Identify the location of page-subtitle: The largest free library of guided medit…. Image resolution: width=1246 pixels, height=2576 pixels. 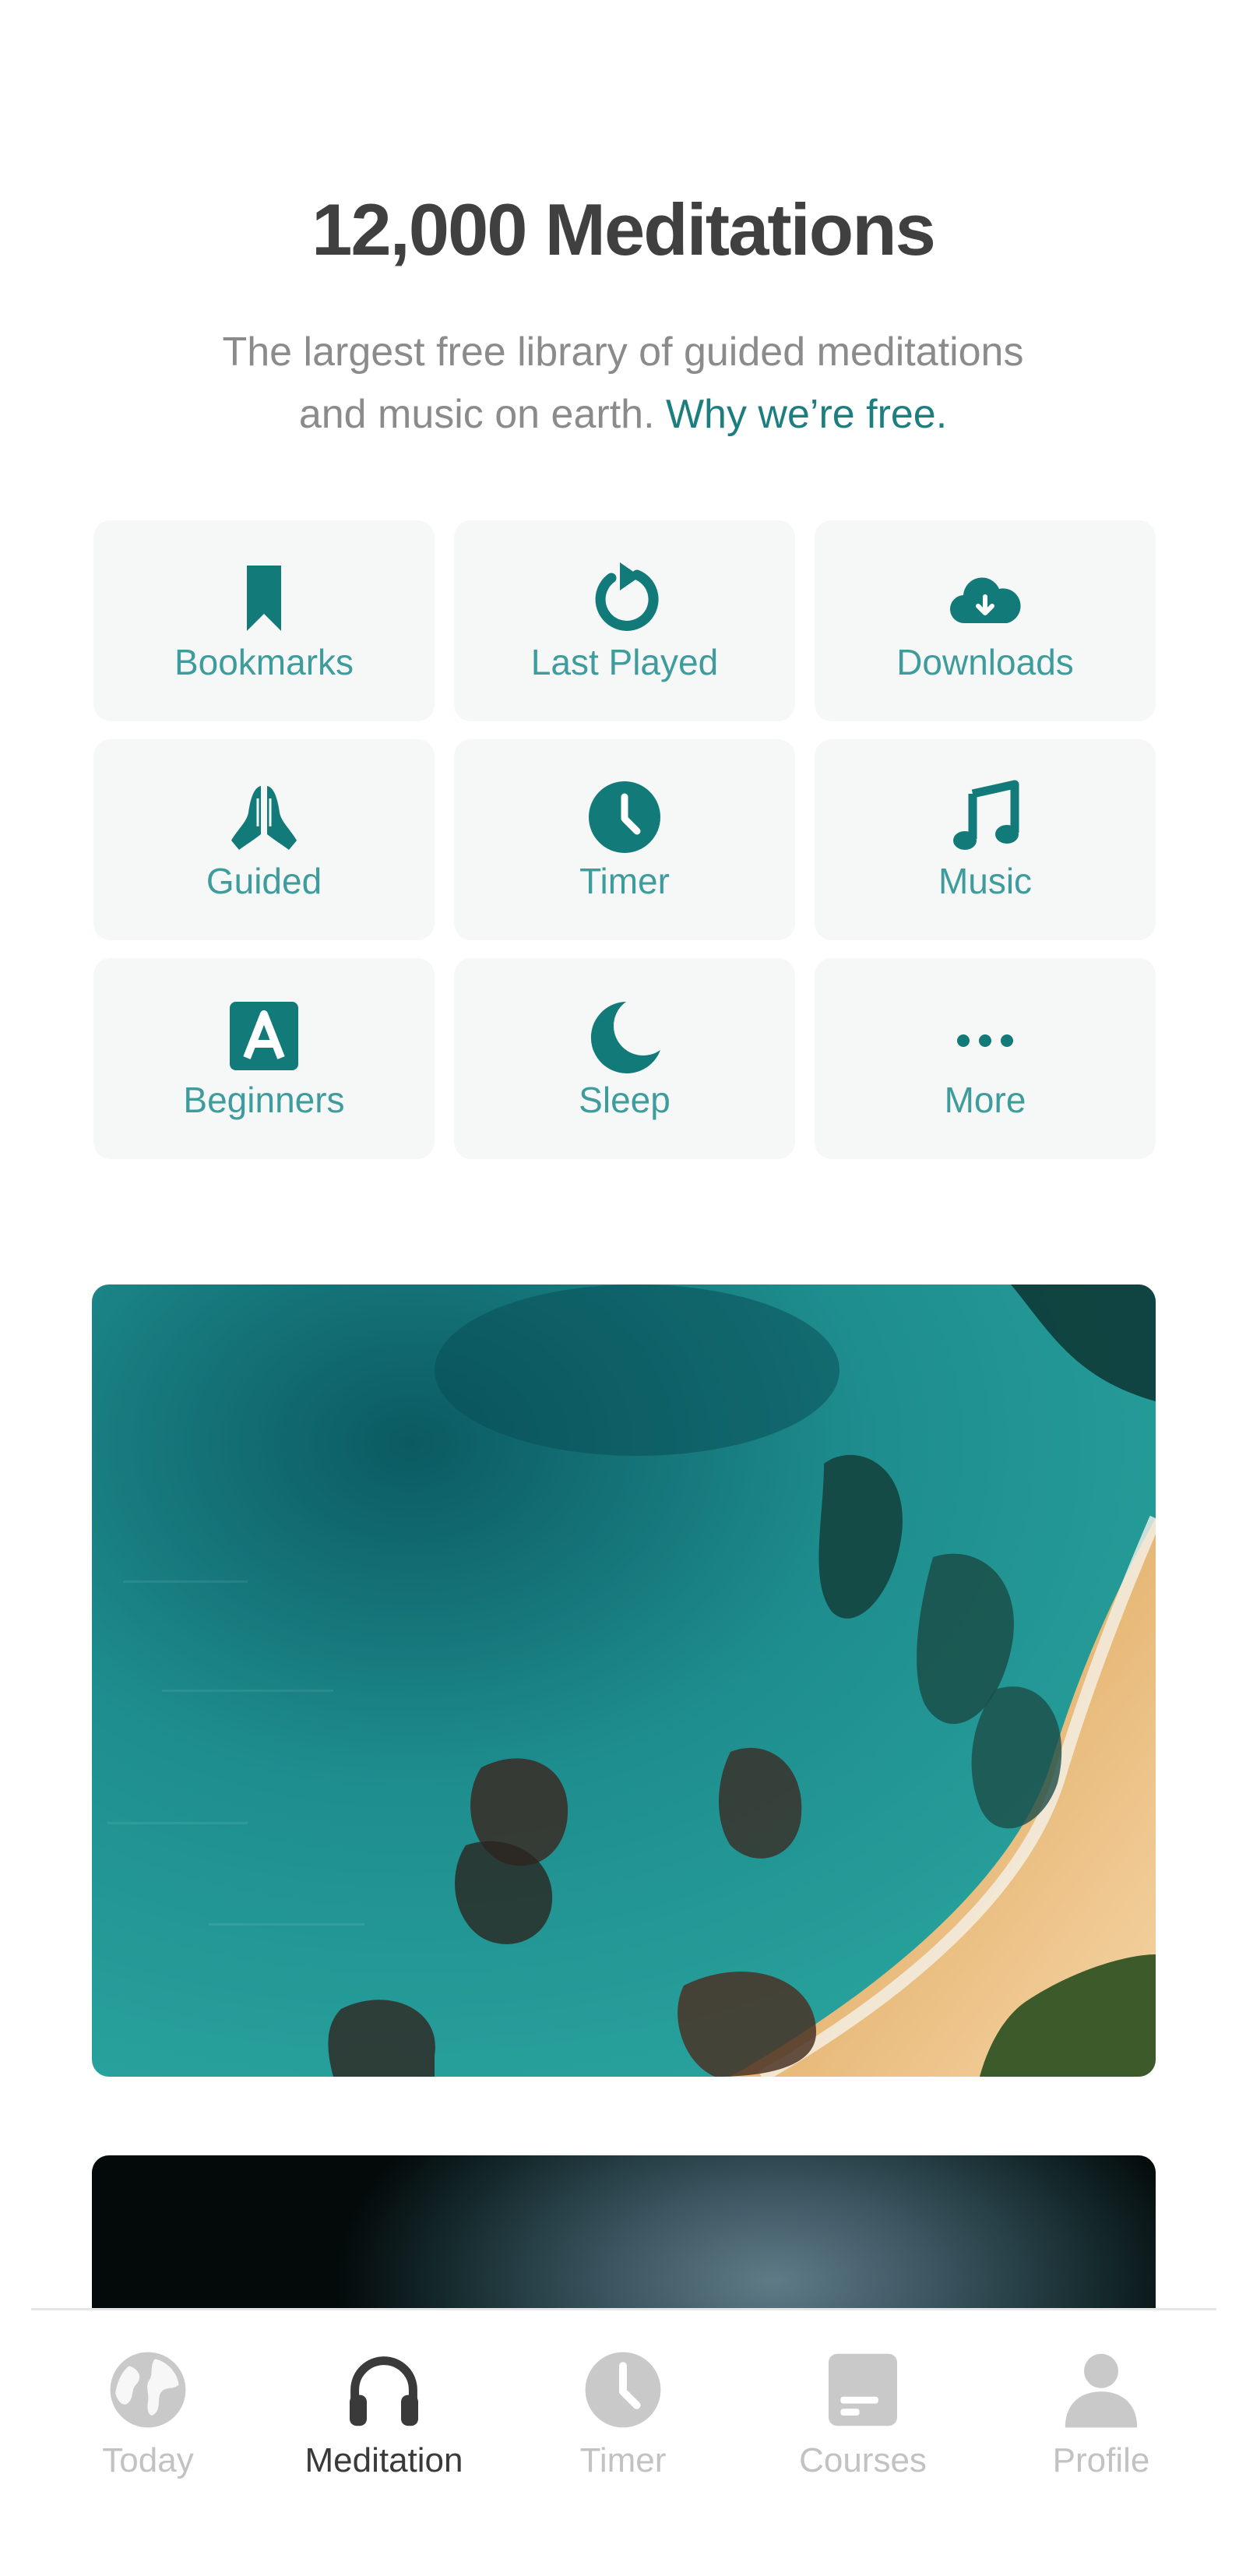
(623, 383).